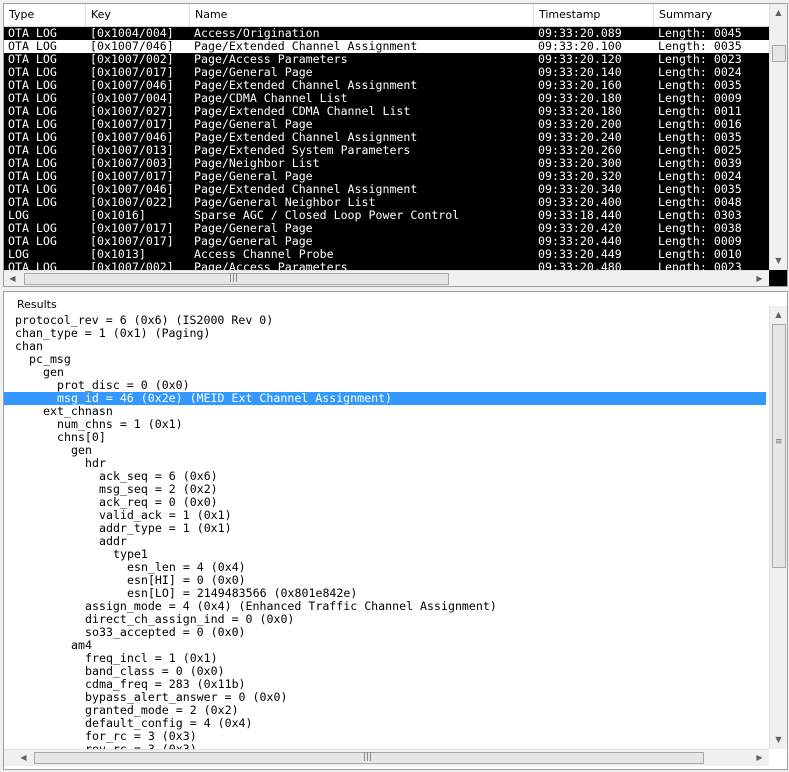  I want to click on log-hscroll-thumb: |||, so click(236, 279).